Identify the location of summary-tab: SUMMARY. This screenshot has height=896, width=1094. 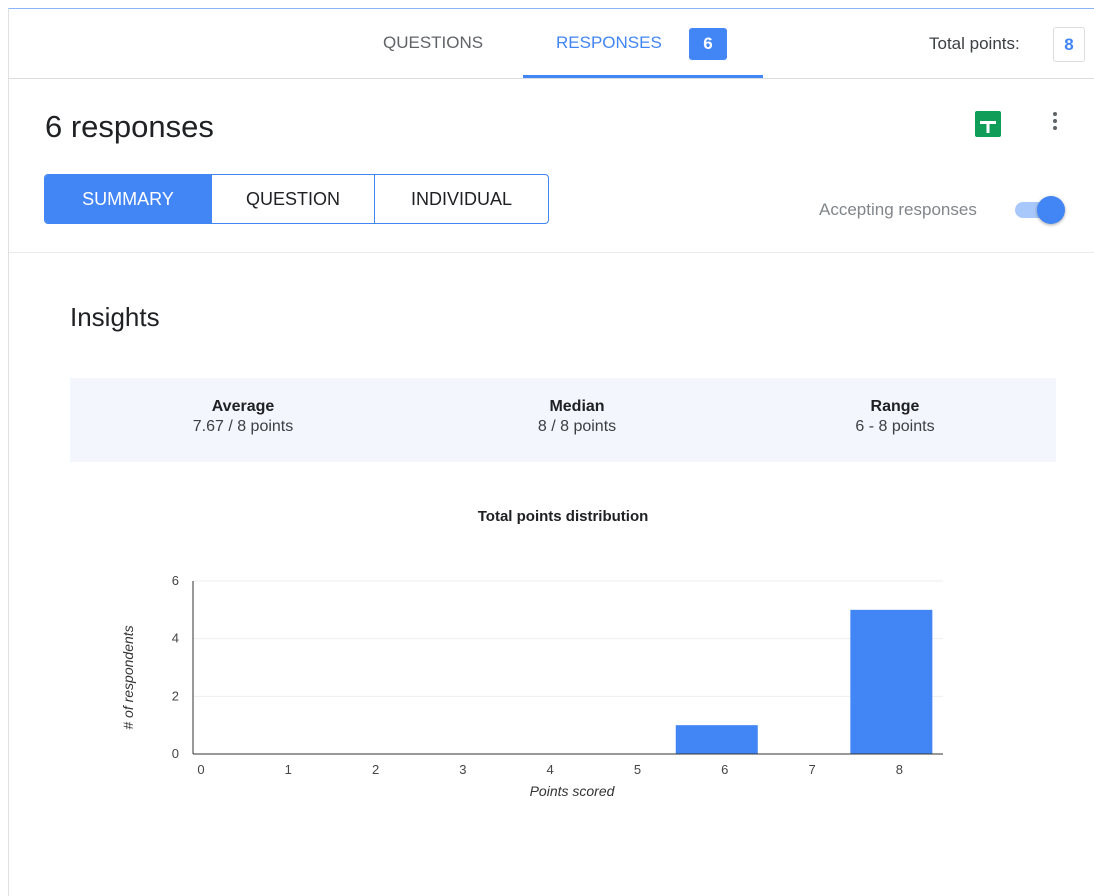
(128, 199).